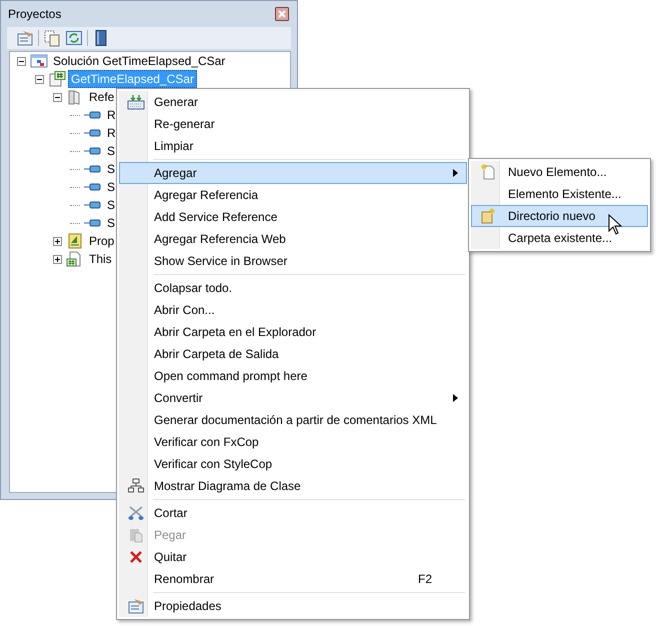 This screenshot has width=662, height=628. I want to click on menu-item: Abrir Carpeta en el Explorador, so click(293, 332).